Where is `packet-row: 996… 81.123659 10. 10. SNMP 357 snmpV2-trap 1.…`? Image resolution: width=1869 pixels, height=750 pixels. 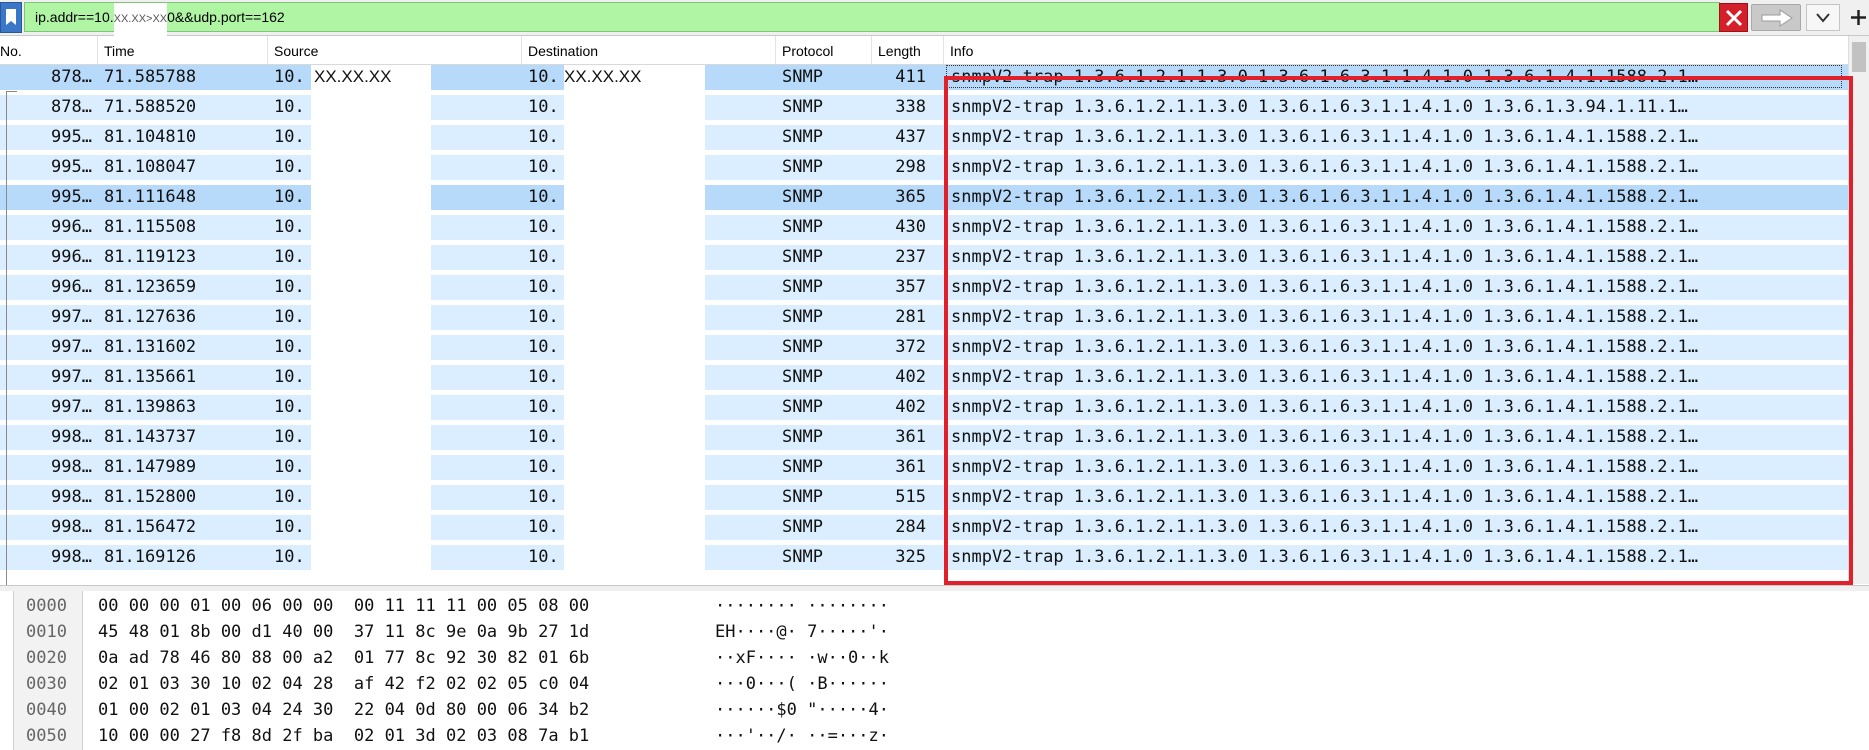
packet-row: 996… 81.123659 10. 10. SNMP 357 snmpV2-trap 1.… is located at coordinates (924, 287).